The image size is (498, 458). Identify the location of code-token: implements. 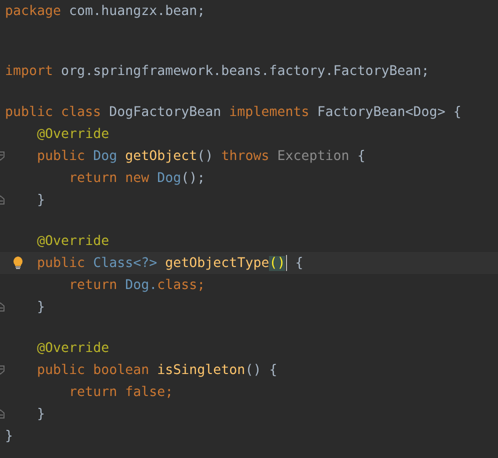
(269, 112).